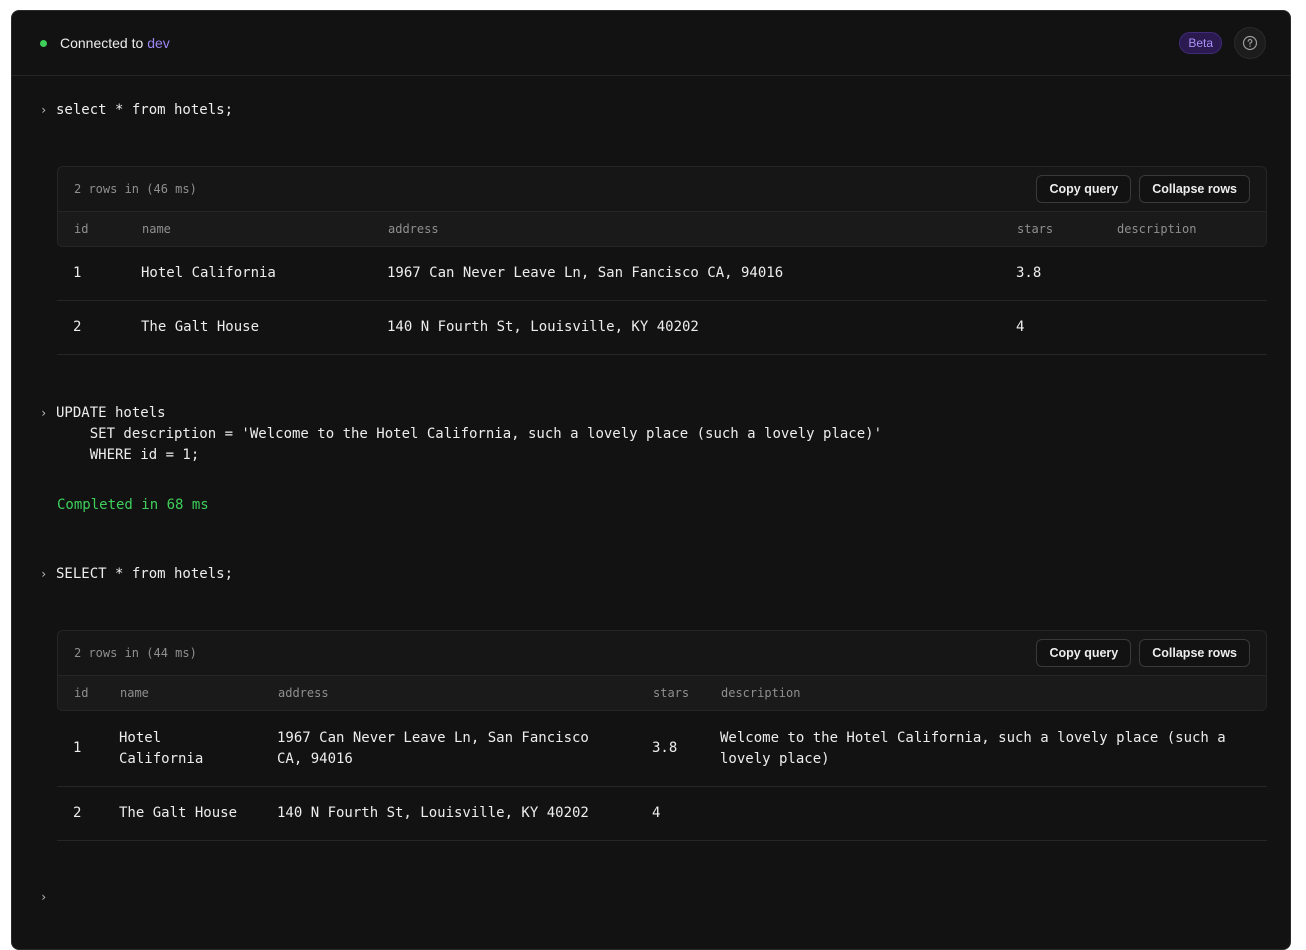 The image size is (1306, 950). Describe the element at coordinates (43, 43) in the screenshot. I see `connection-status-dot` at that location.